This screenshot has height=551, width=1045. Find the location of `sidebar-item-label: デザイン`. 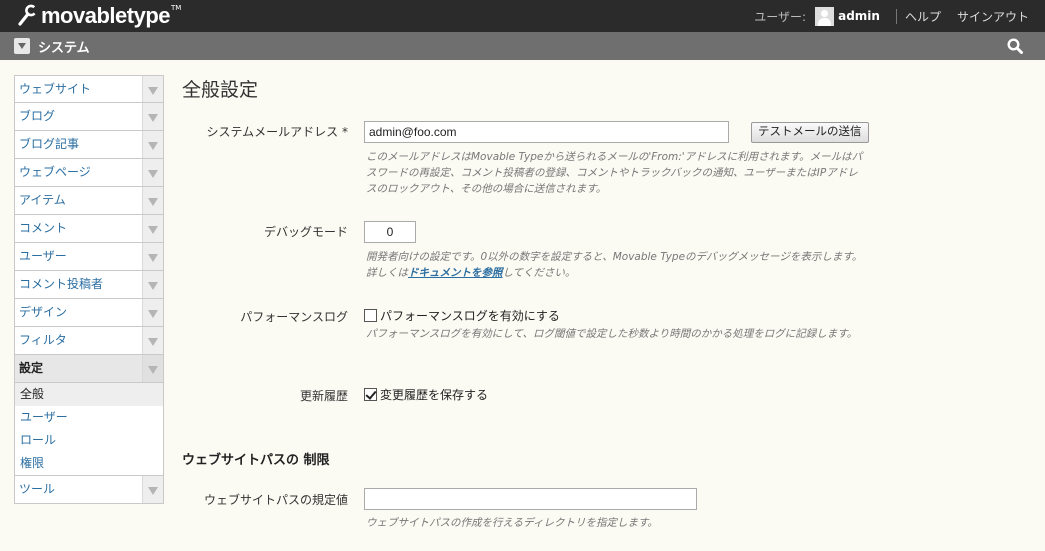

sidebar-item-label: デザイン is located at coordinates (43, 312).